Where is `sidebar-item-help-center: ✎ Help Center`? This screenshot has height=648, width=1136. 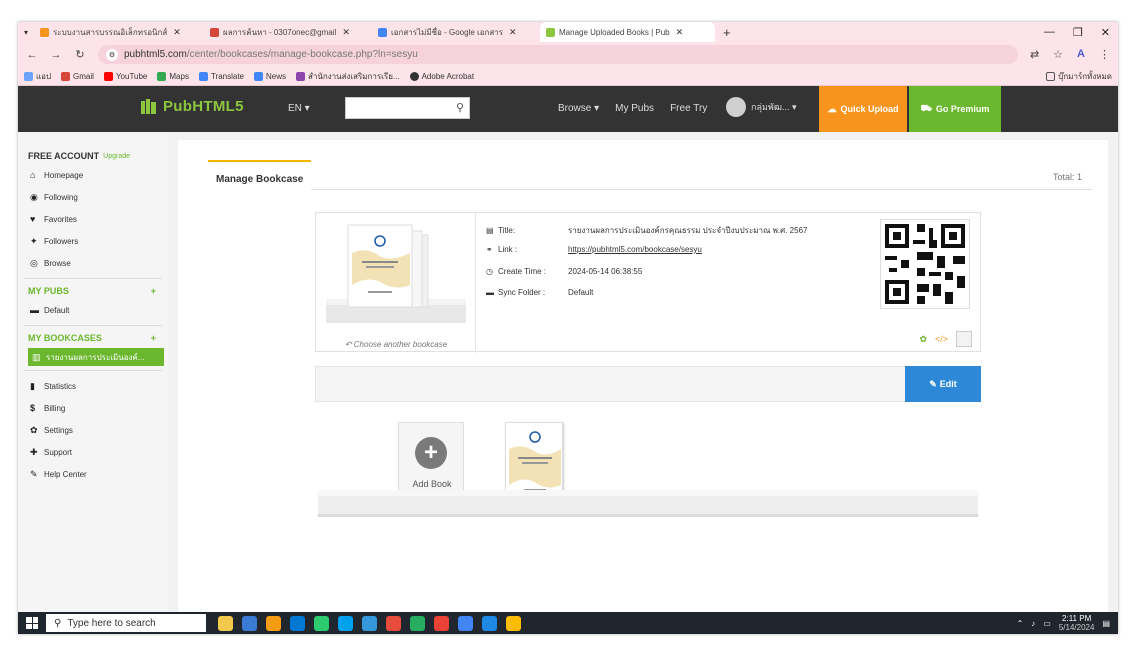 sidebar-item-help-center: ✎ Help Center is located at coordinates (93, 474).